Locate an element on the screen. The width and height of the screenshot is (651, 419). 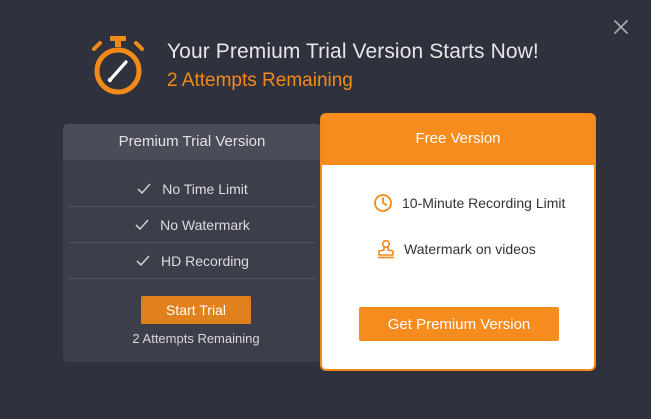
feature-row: HD Recording is located at coordinates (192, 261).